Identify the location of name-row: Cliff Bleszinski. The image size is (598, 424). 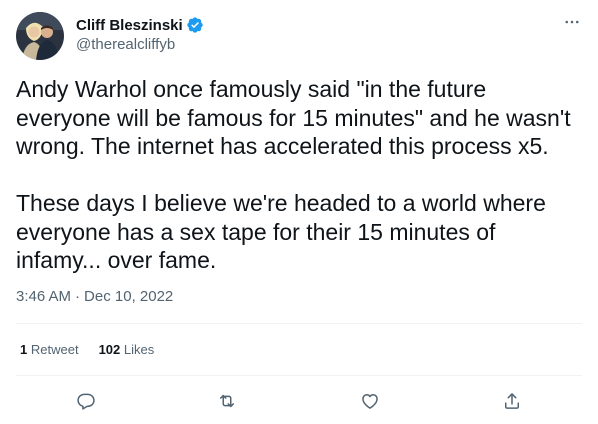
(140, 25).